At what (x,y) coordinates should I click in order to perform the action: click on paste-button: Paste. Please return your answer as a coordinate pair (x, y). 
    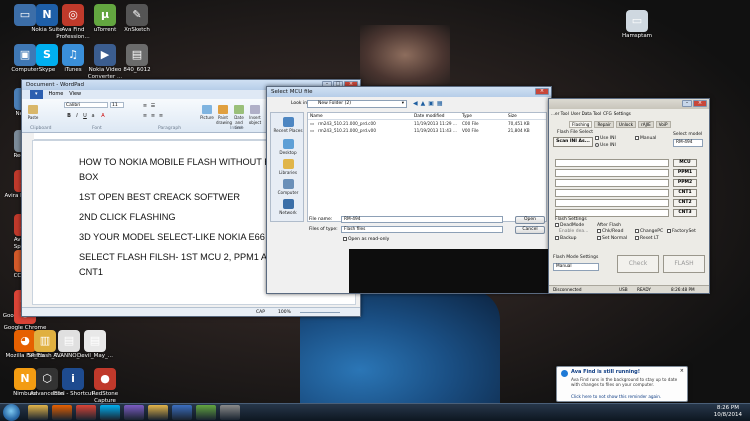
    Looking at the image, I should click on (33, 113).